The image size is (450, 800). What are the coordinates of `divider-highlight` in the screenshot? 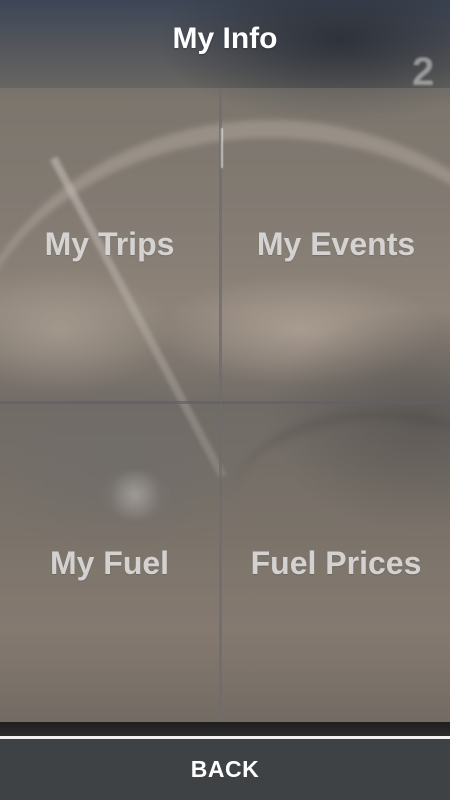 It's located at (222, 148).